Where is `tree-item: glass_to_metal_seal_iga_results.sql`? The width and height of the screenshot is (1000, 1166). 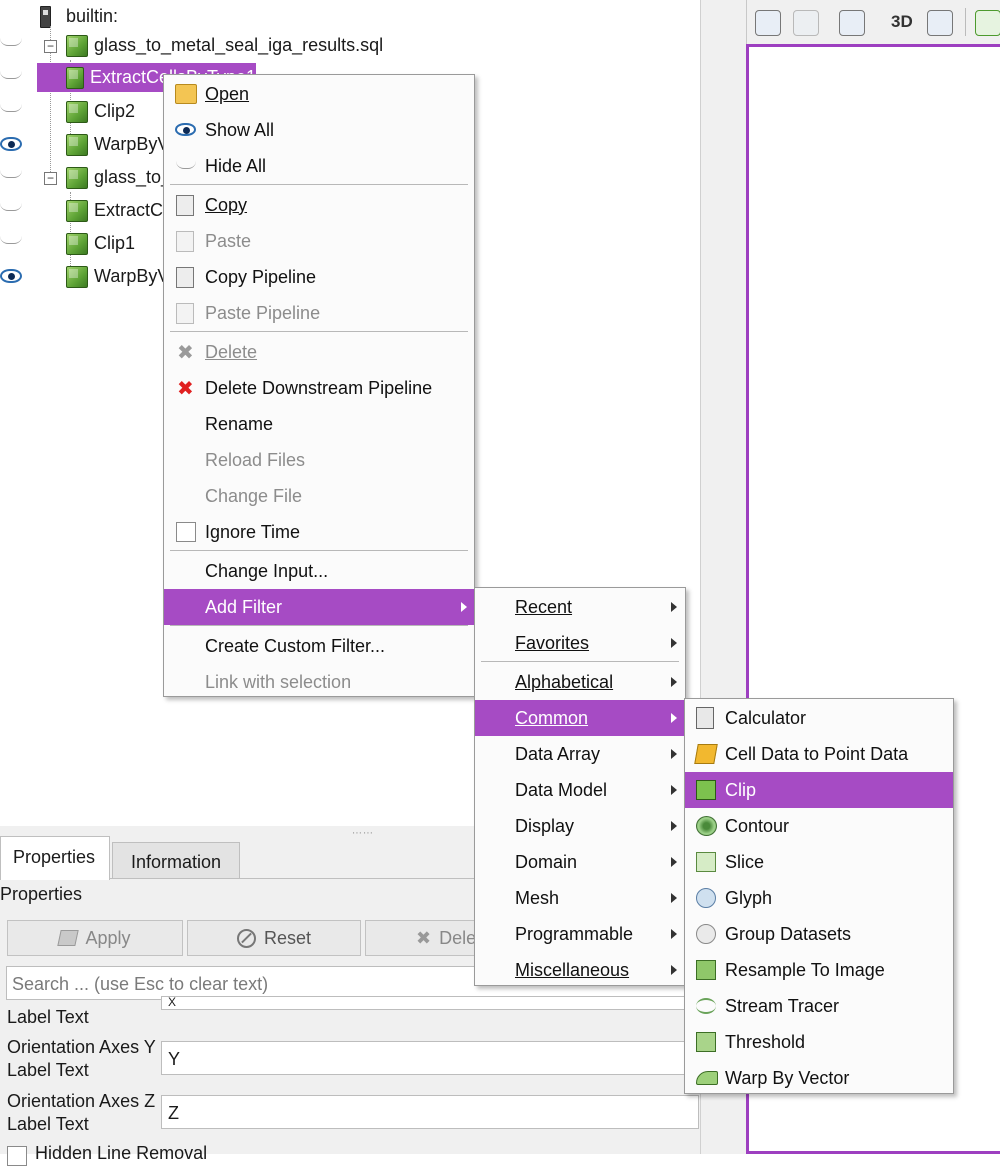
tree-item: glass_to_metal_seal_iga_results.sql is located at coordinates (224, 45).